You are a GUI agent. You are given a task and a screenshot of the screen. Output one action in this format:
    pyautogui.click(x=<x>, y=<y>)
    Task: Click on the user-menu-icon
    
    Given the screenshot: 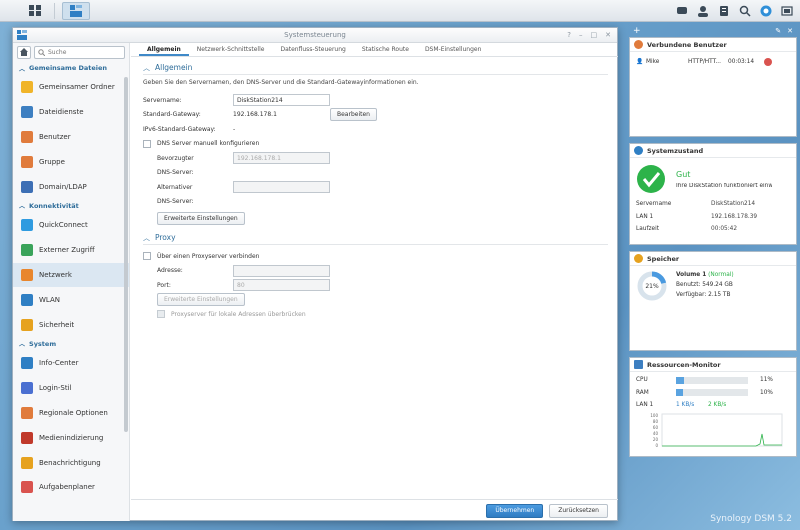 What is the action you would take?
    pyautogui.click(x=702, y=10)
    